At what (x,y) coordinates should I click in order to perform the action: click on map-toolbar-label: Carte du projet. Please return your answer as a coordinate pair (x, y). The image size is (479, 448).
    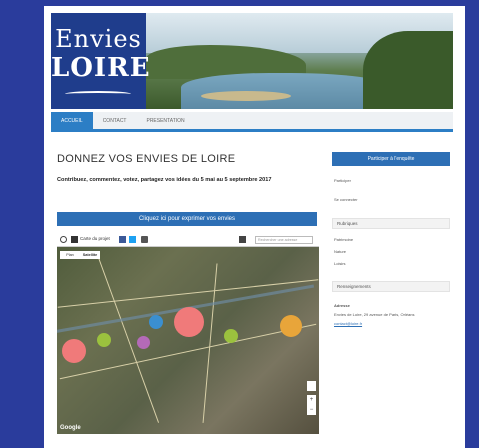
    Looking at the image, I should click on (95, 238).